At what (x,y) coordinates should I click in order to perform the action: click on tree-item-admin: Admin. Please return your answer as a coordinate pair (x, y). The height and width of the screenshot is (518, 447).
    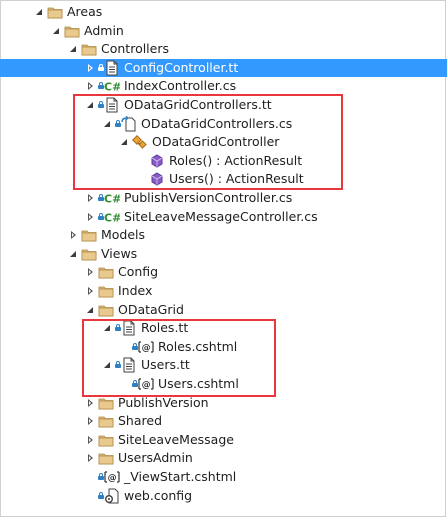
    Looking at the image, I should click on (223, 31).